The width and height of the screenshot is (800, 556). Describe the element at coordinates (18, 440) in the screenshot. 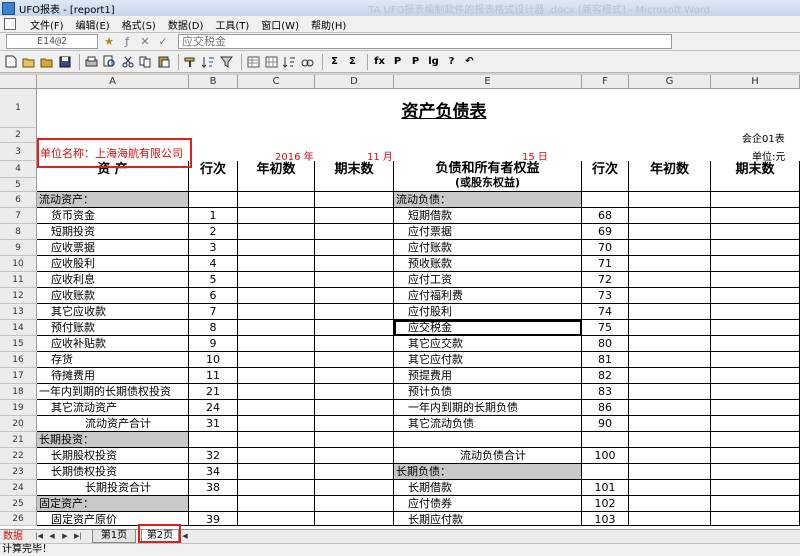

I see `row-header: 21` at that location.